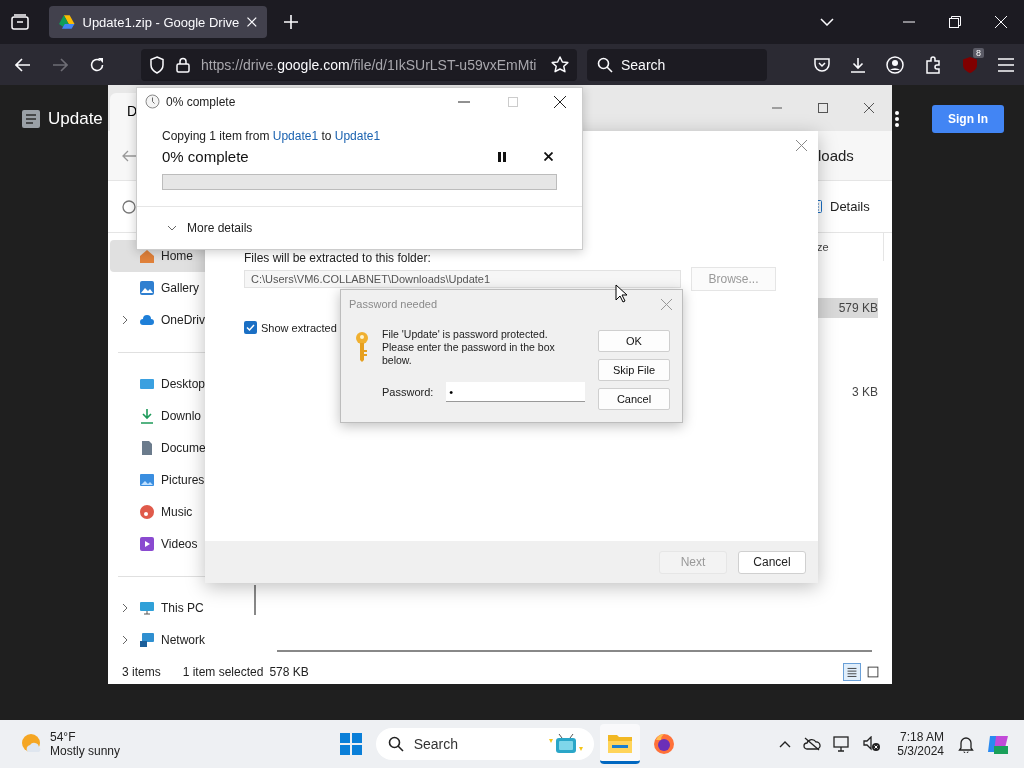 The image size is (1024, 768). What do you see at coordinates (295, 136) in the screenshot?
I see `source-link: Update1` at bounding box center [295, 136].